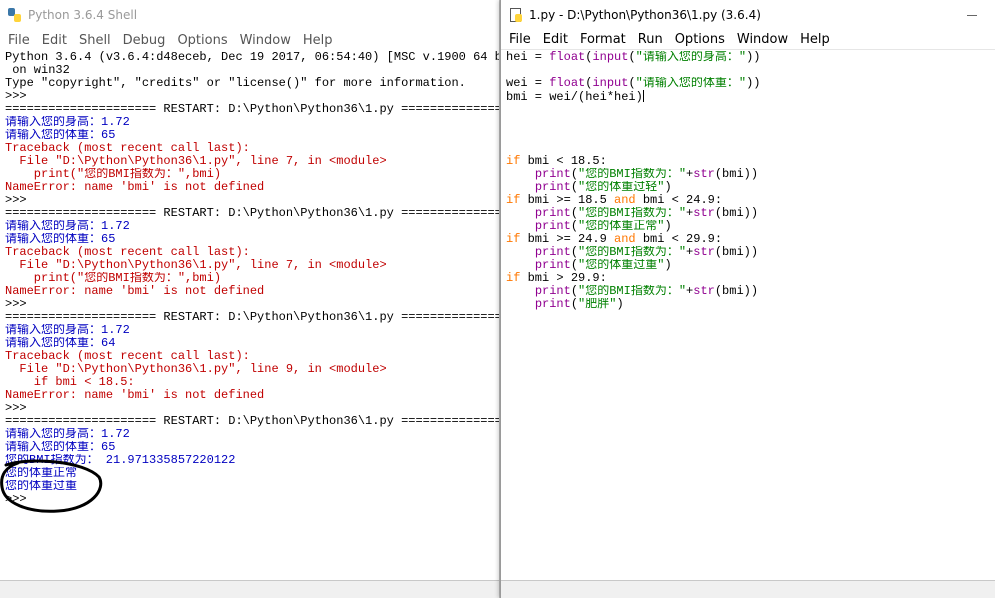 The image size is (995, 598). I want to click on code-token: bmi >= 18.5, so click(567, 200).